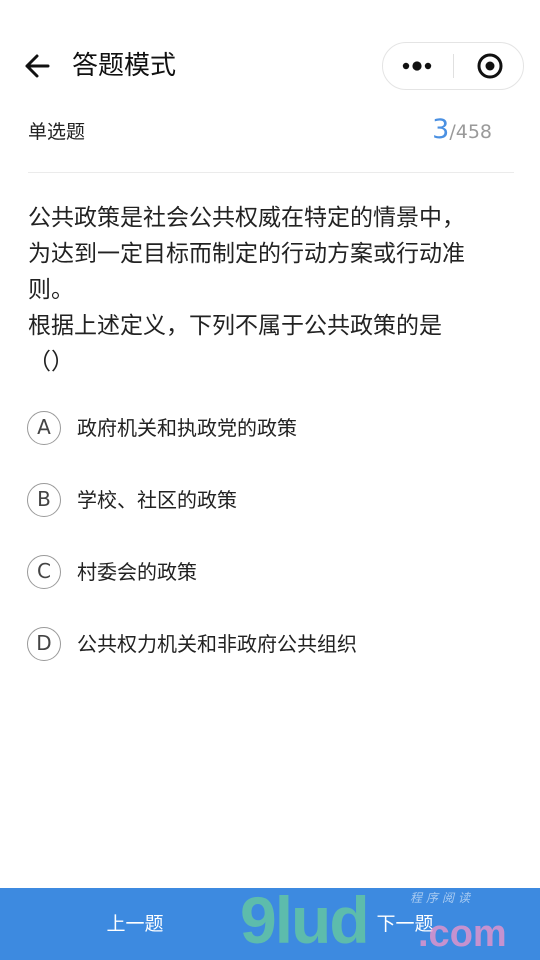 This screenshot has height=960, width=540. I want to click on current-question-number: 3, so click(441, 129).